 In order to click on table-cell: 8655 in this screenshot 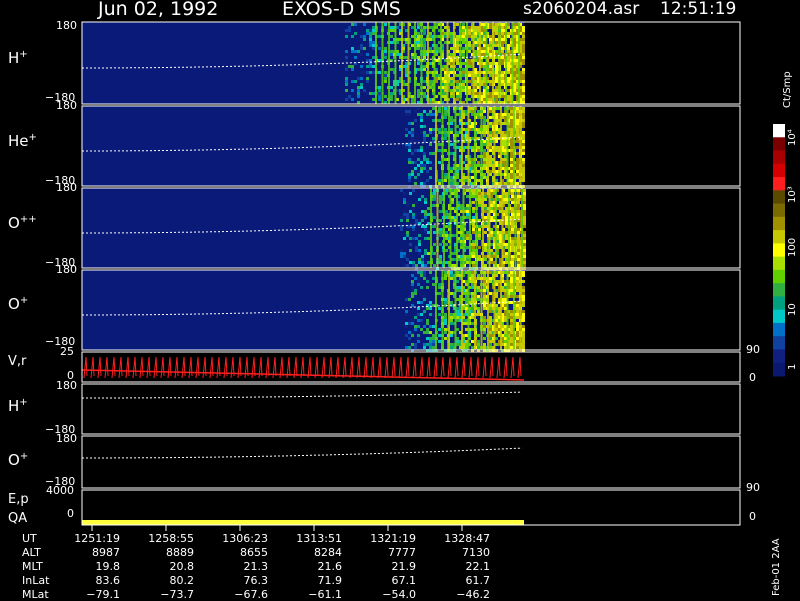, I will do `click(254, 552)`.